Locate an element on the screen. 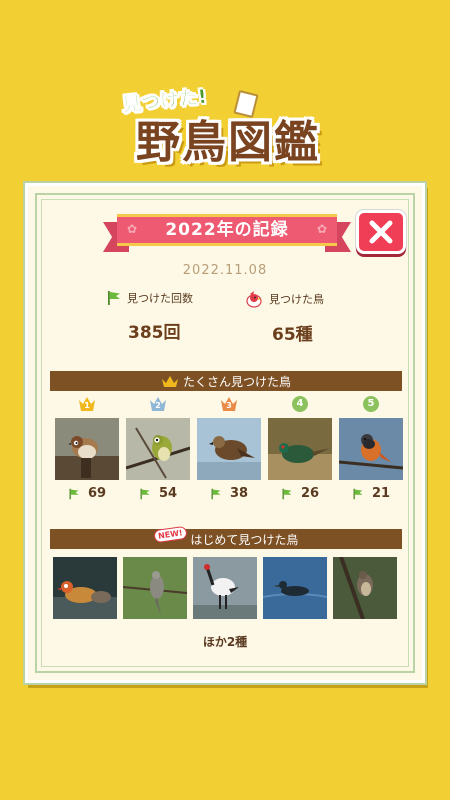 The image size is (450, 800). most-found-list: 1 69 2 54 3 38 4 26 5 21 is located at coordinates (228, 451).